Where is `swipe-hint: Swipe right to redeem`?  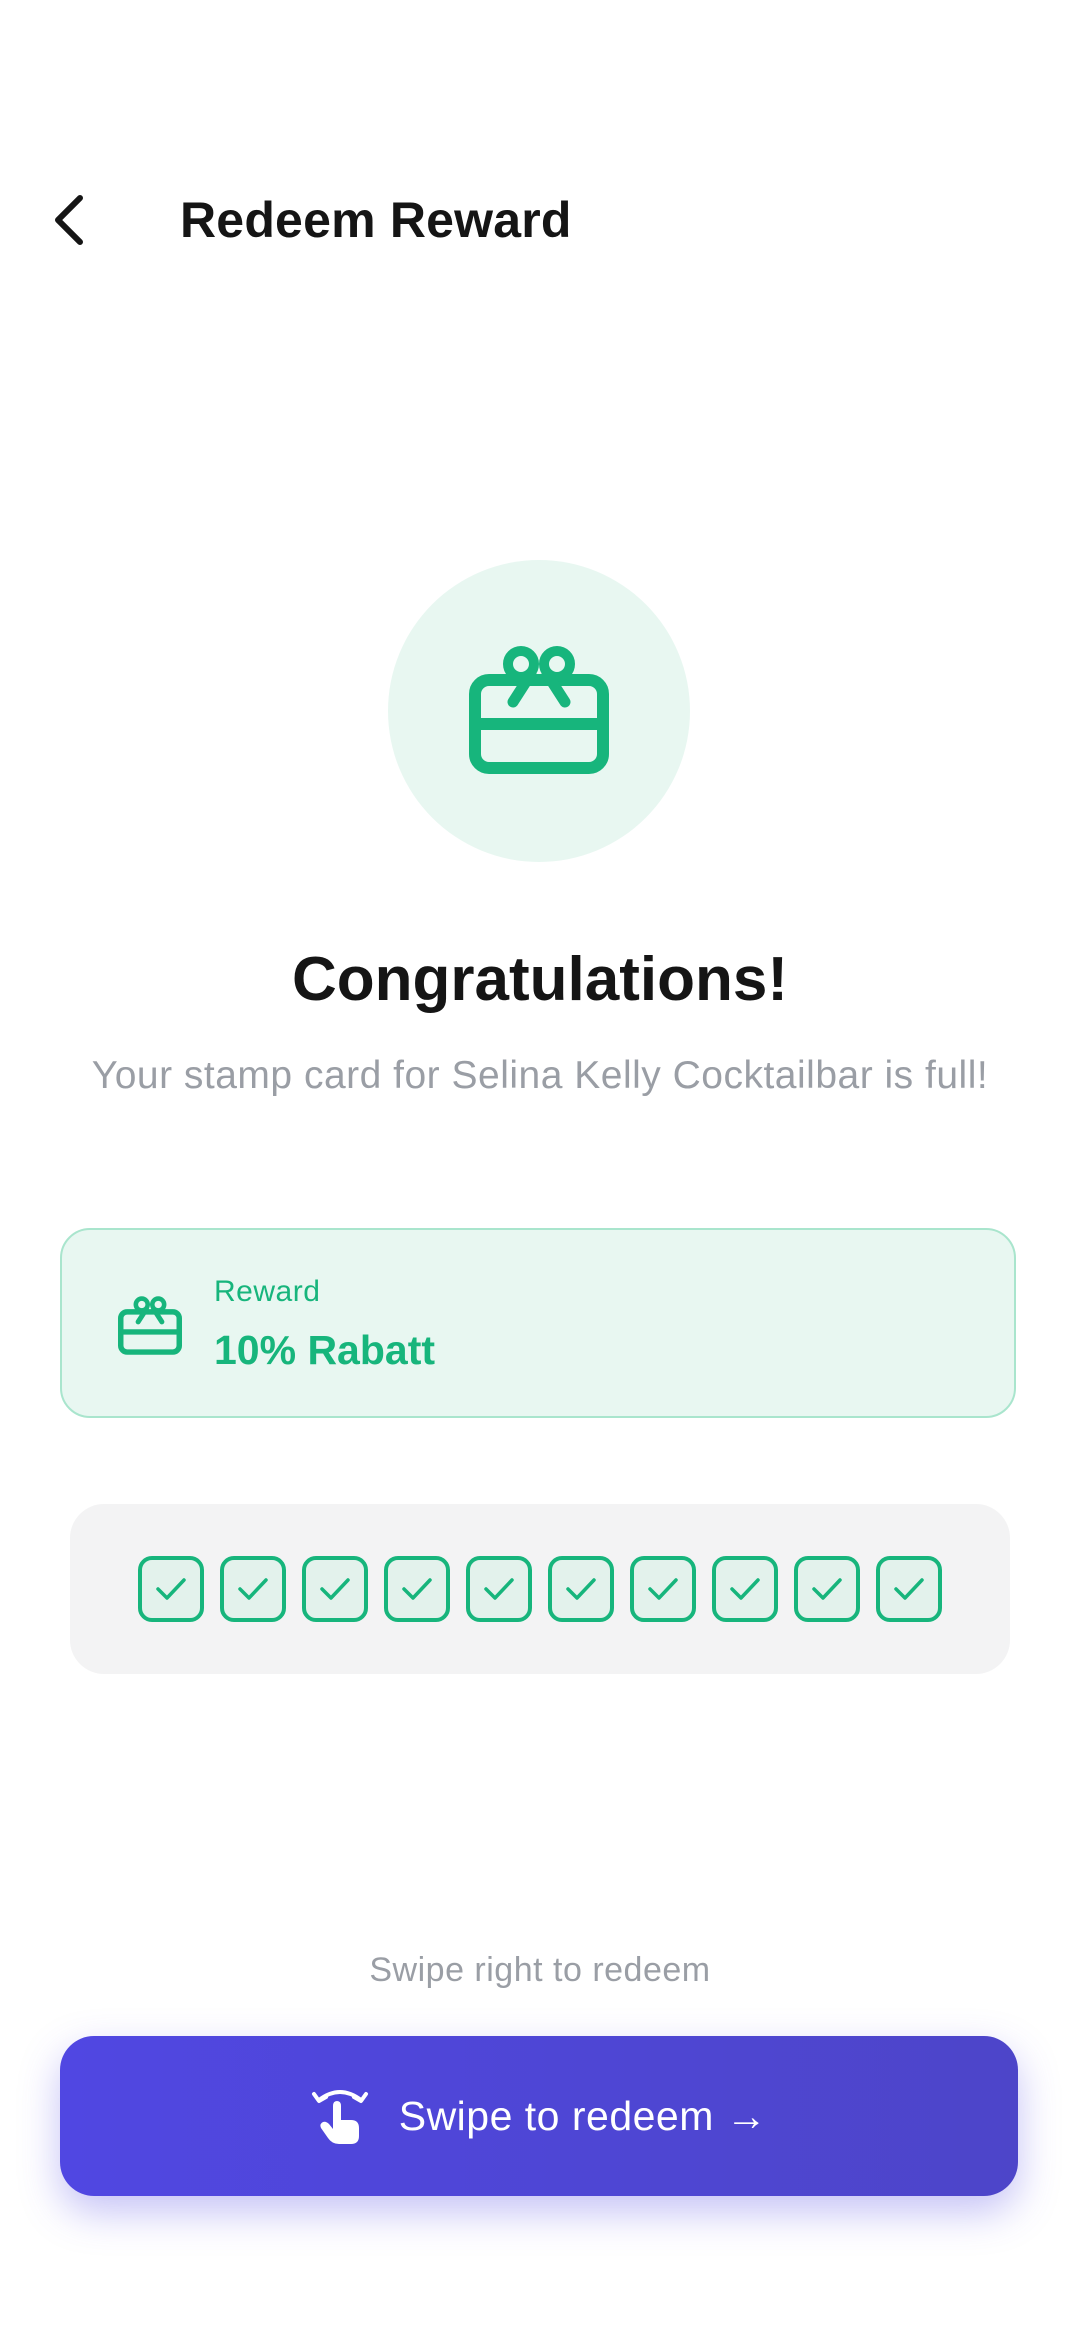
swipe-hint: Swipe right to redeem is located at coordinates (540, 1970).